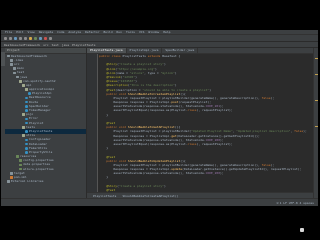  Describe the element at coordinates (5, 38) in the screenshot. I see `open-folder-icon` at that location.